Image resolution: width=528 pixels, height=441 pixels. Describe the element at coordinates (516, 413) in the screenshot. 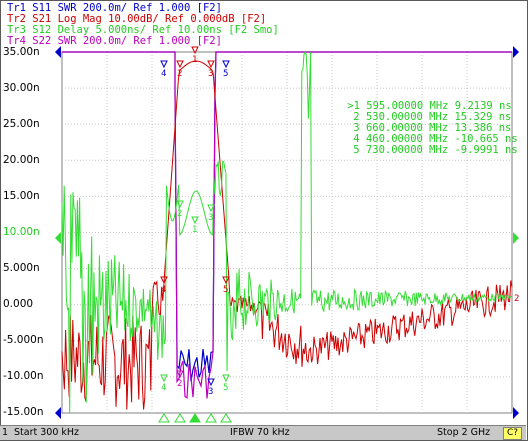

I see `ref-arrow-right-bottom` at that location.